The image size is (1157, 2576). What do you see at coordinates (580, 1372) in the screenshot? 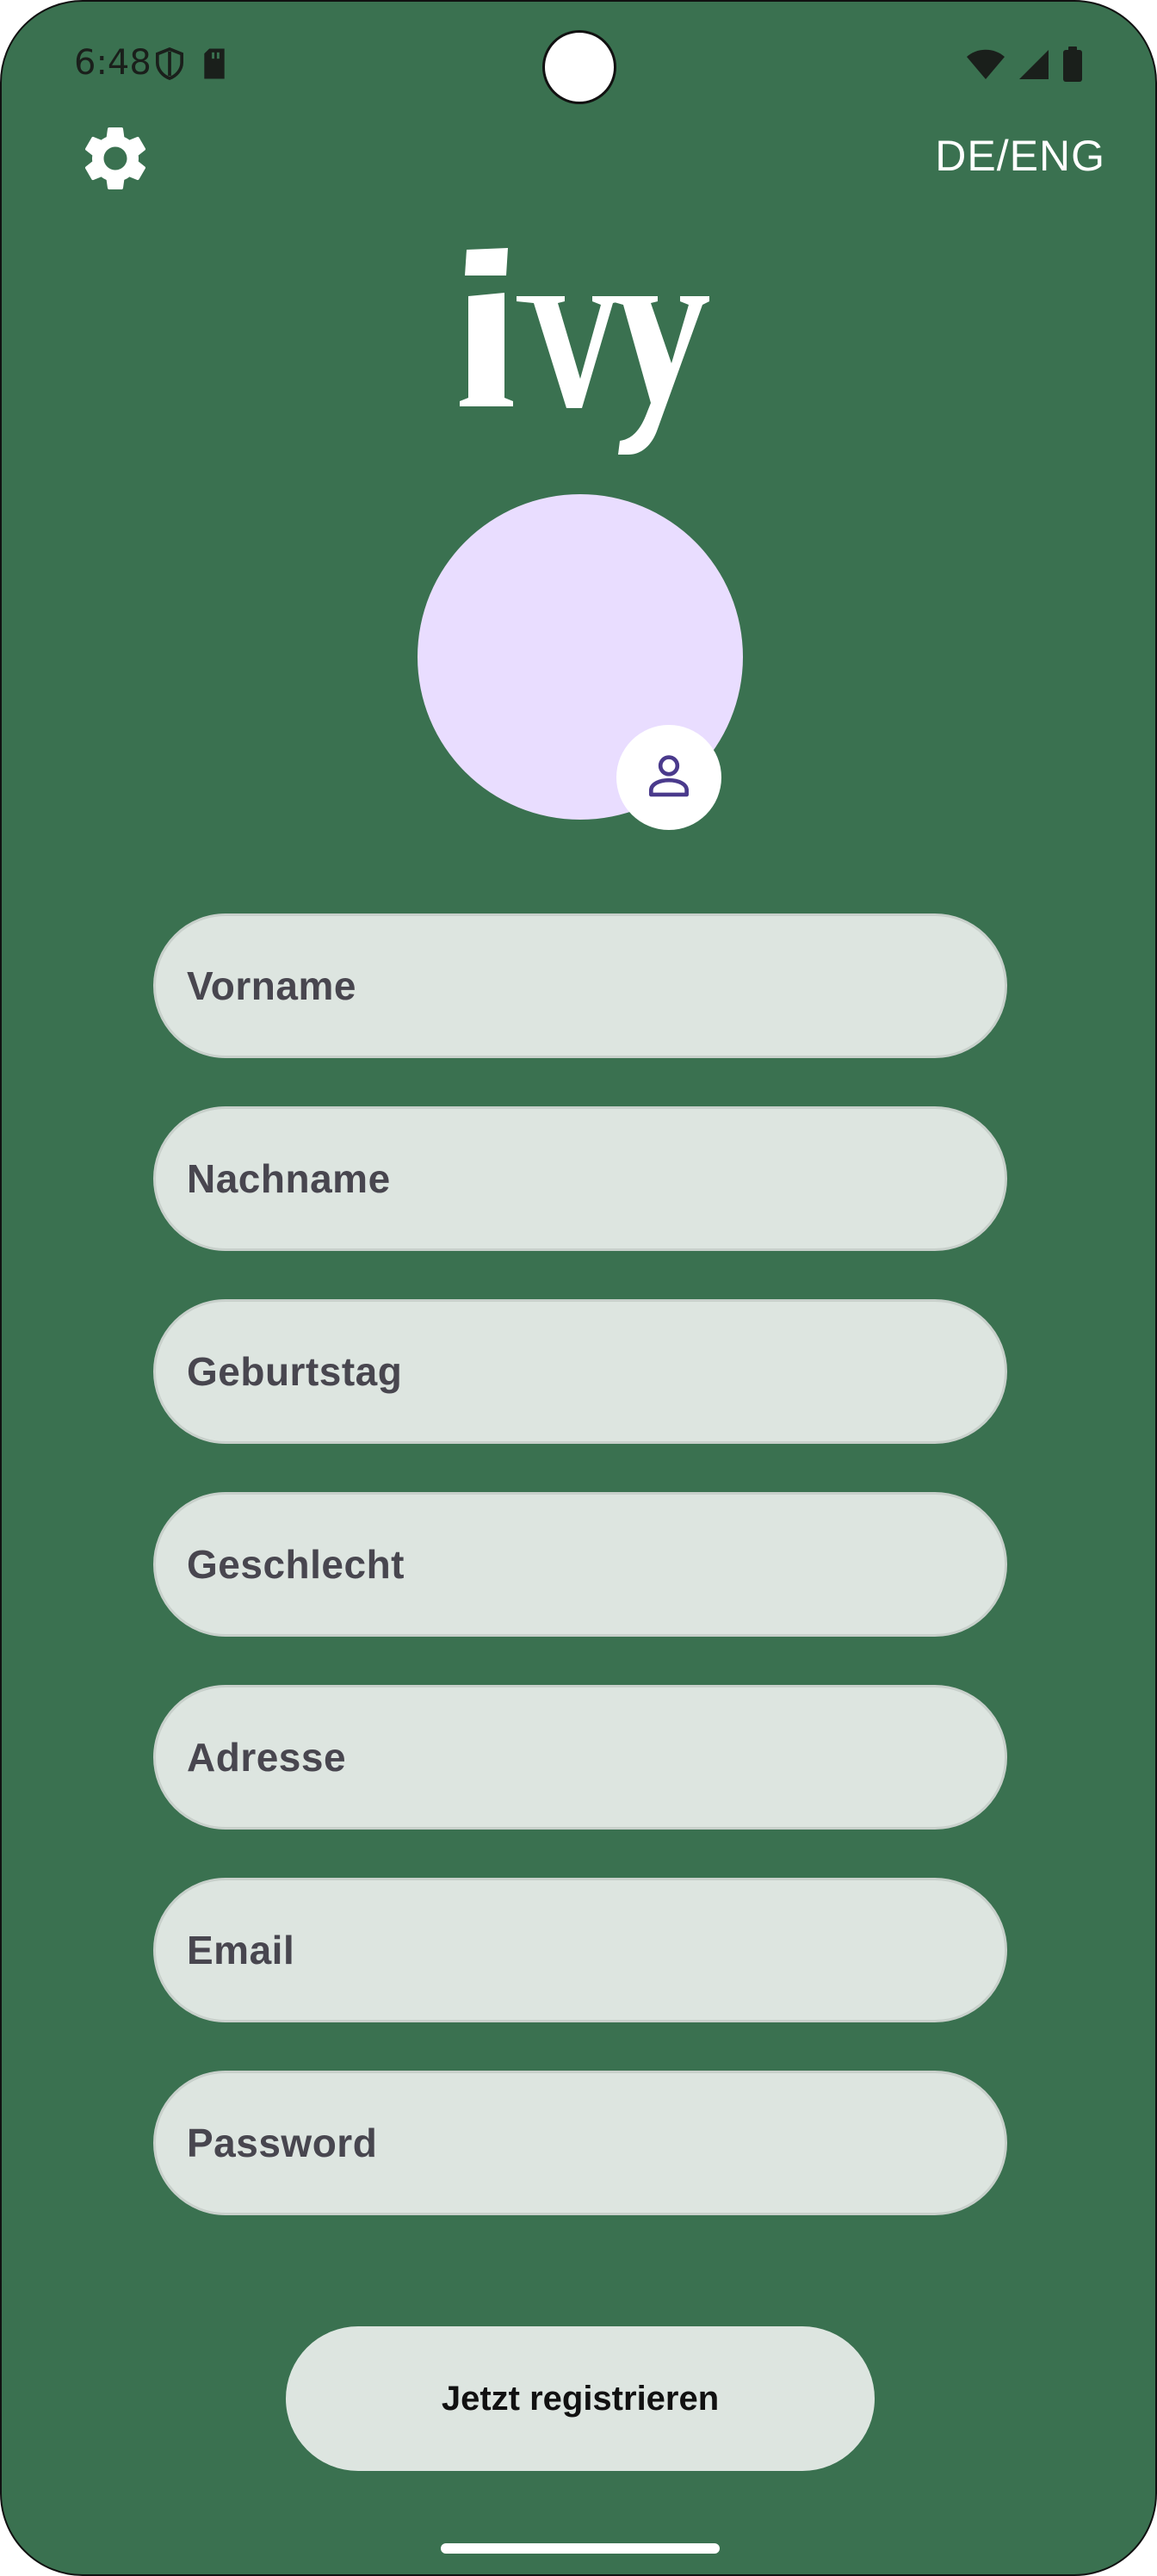
I see `birthday-field: Geburtstag` at bounding box center [580, 1372].